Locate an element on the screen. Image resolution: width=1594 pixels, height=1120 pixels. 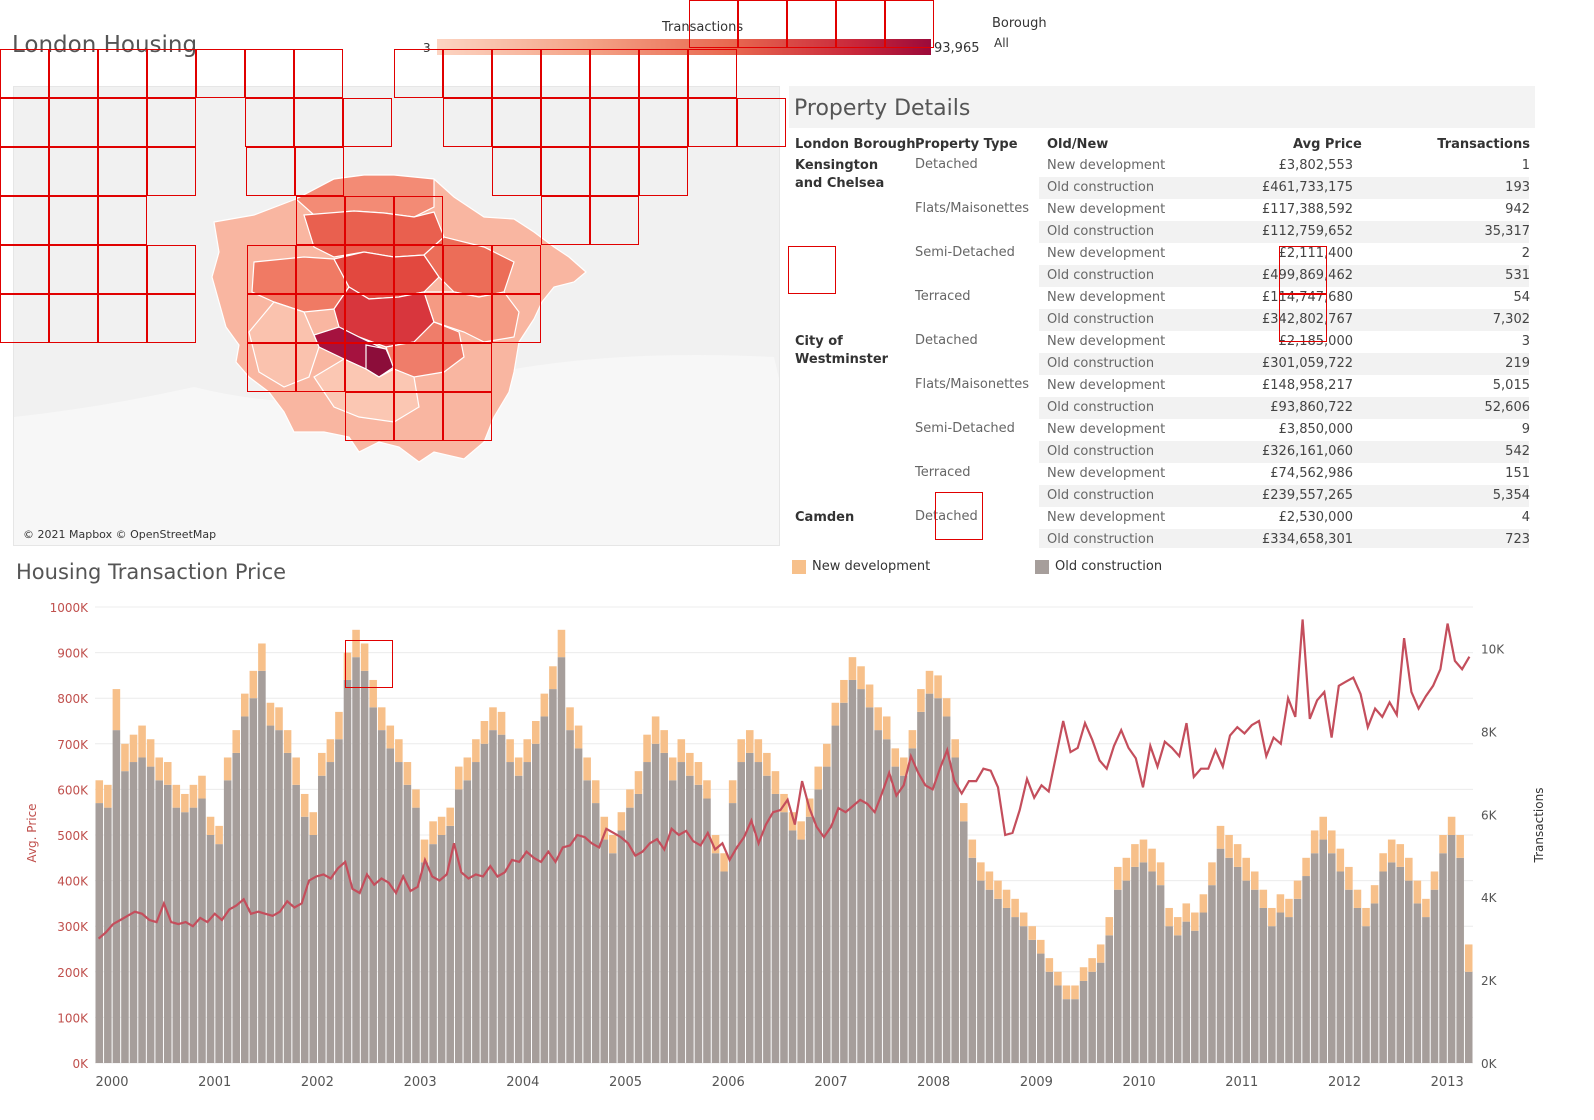
transactions-value: 52,606 is located at coordinates (1507, 407).